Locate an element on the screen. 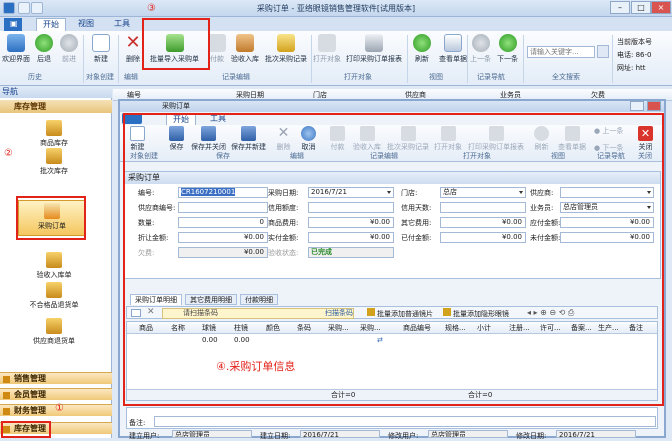 The image size is (672, 441). forward-button: 前进 is located at coordinates (69, 49).